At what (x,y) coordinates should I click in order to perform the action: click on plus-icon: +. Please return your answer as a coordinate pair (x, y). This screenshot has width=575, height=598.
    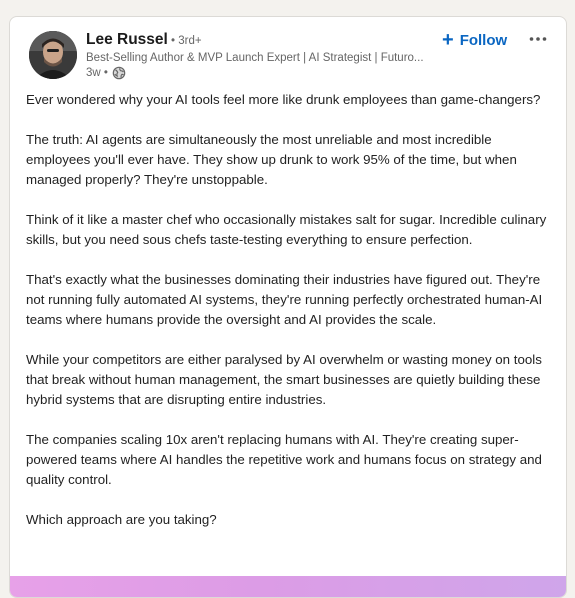
    Looking at the image, I should click on (448, 40).